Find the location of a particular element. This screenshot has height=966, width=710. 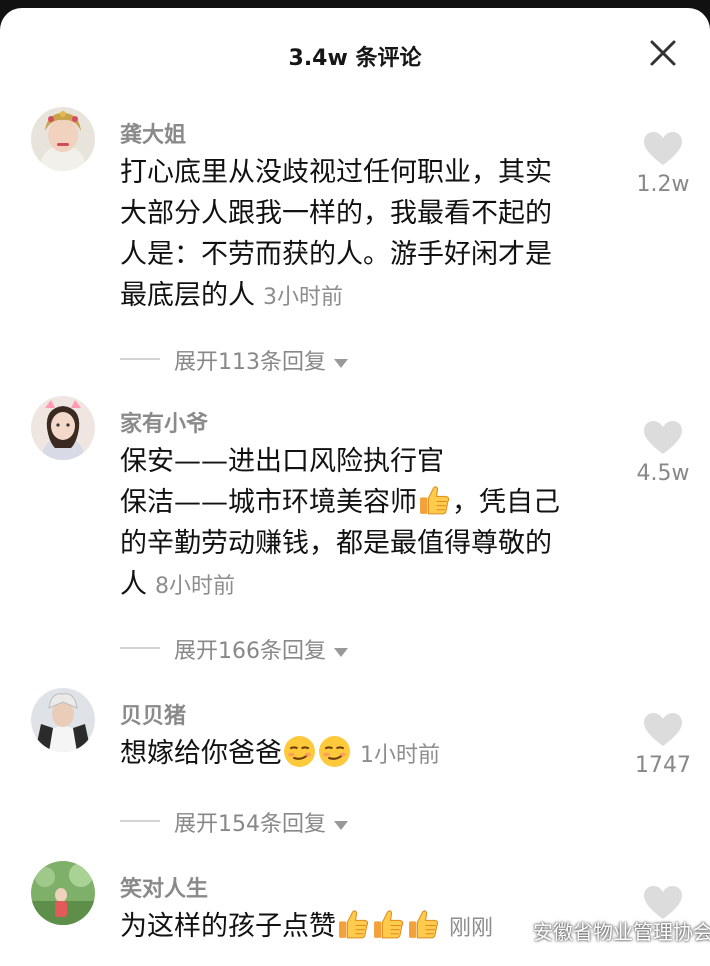

comment-line: 打心底里从没歧视过任何职业，其实 is located at coordinates (336, 172).